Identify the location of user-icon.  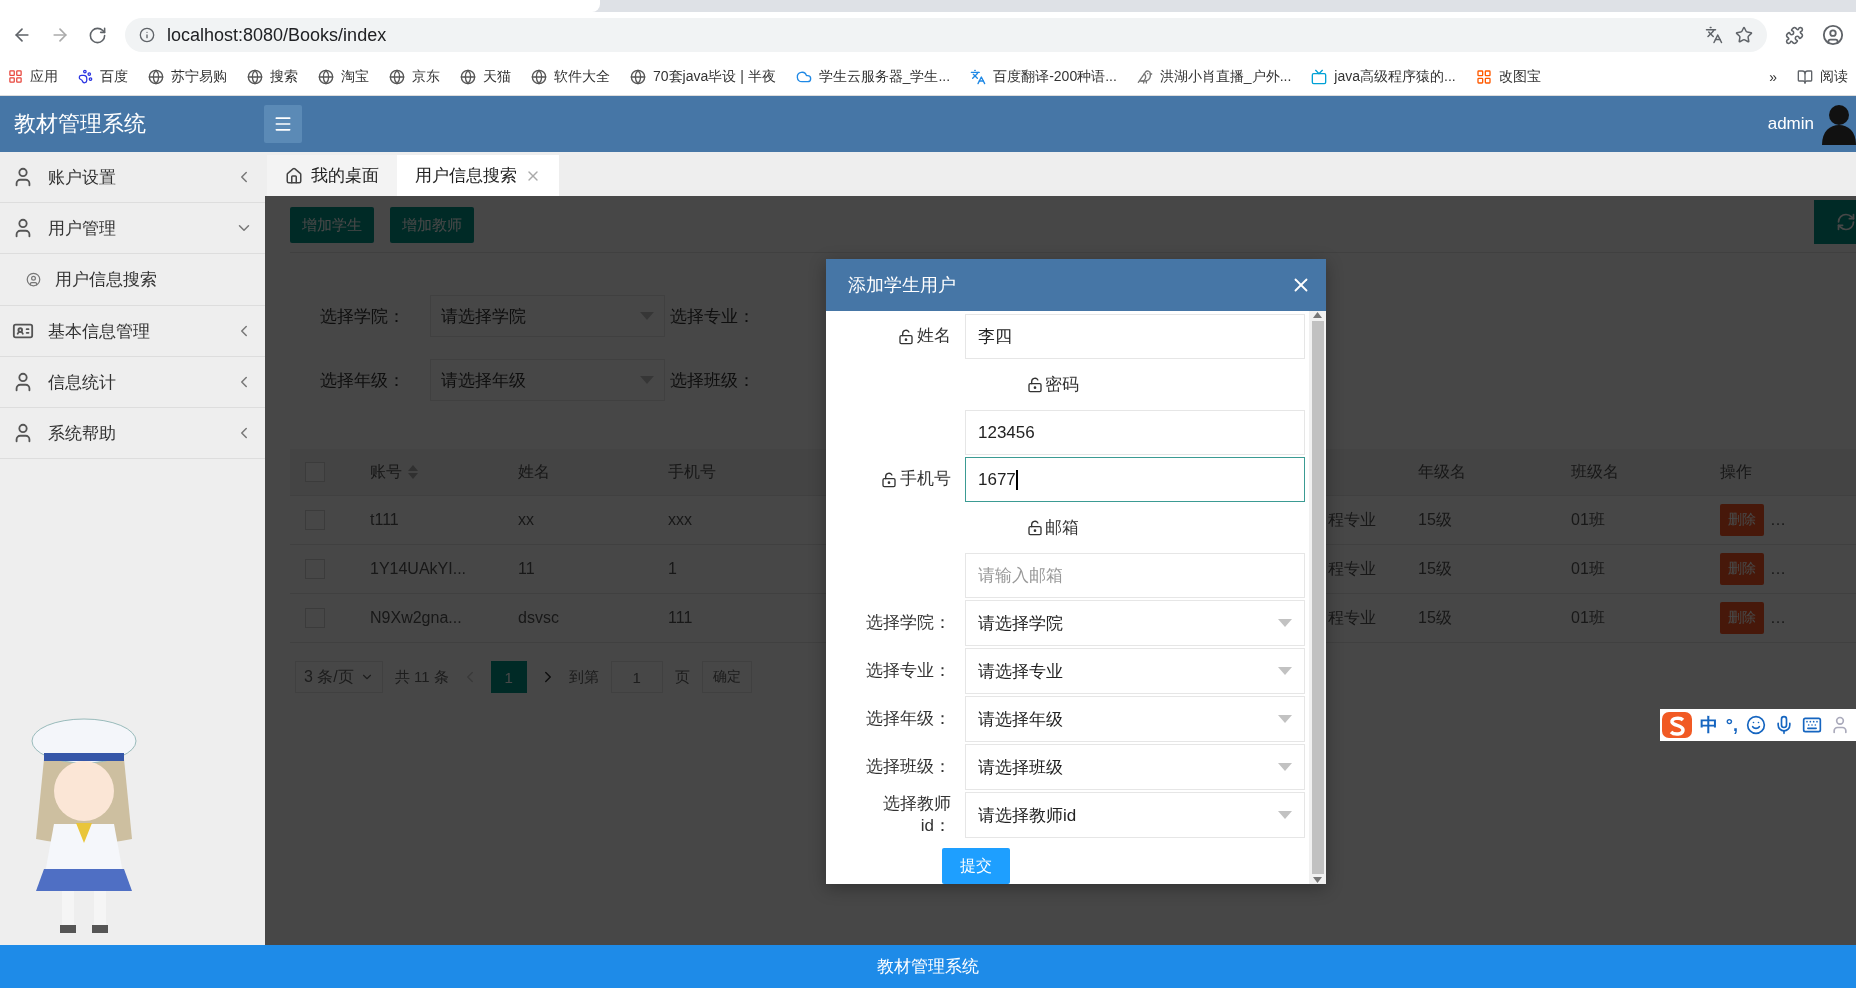
(1840, 725).